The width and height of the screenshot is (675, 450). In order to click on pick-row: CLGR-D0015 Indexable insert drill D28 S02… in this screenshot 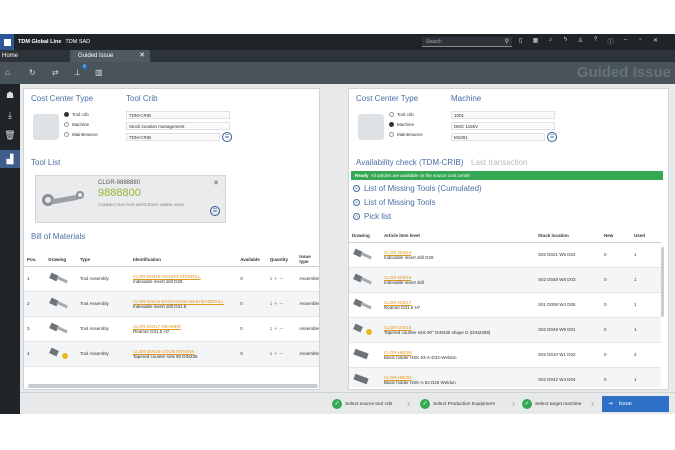, I will do `click(505, 255)`.